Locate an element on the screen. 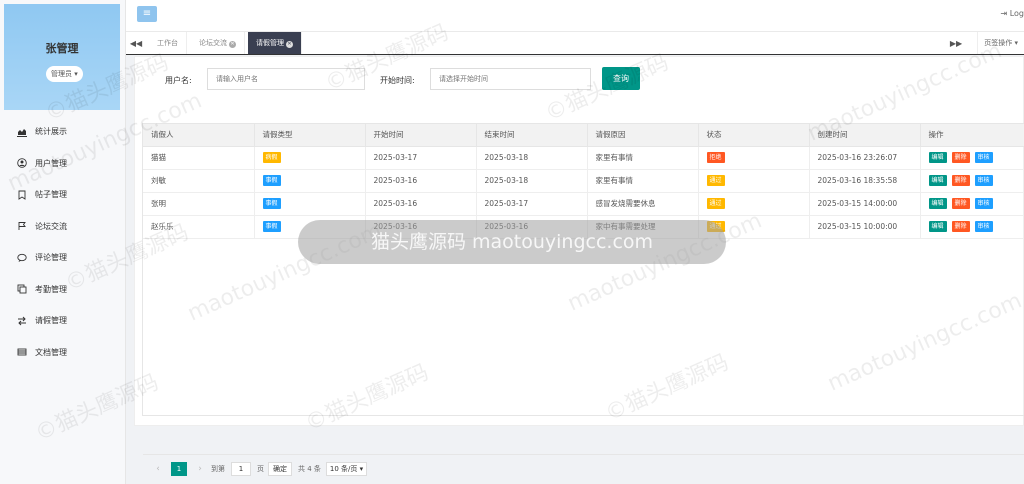 The height and width of the screenshot is (484, 1024). sidebar-item-leave: 请假管理 is located at coordinates (63, 321).